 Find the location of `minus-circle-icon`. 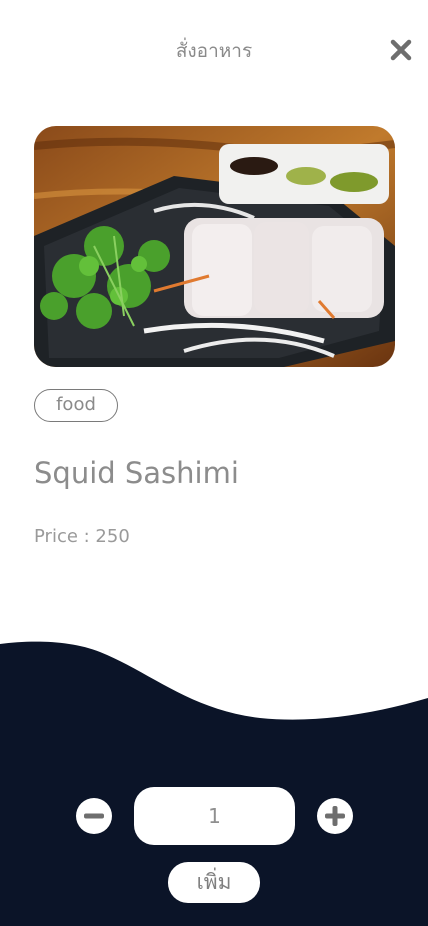

minus-circle-icon is located at coordinates (94, 816).